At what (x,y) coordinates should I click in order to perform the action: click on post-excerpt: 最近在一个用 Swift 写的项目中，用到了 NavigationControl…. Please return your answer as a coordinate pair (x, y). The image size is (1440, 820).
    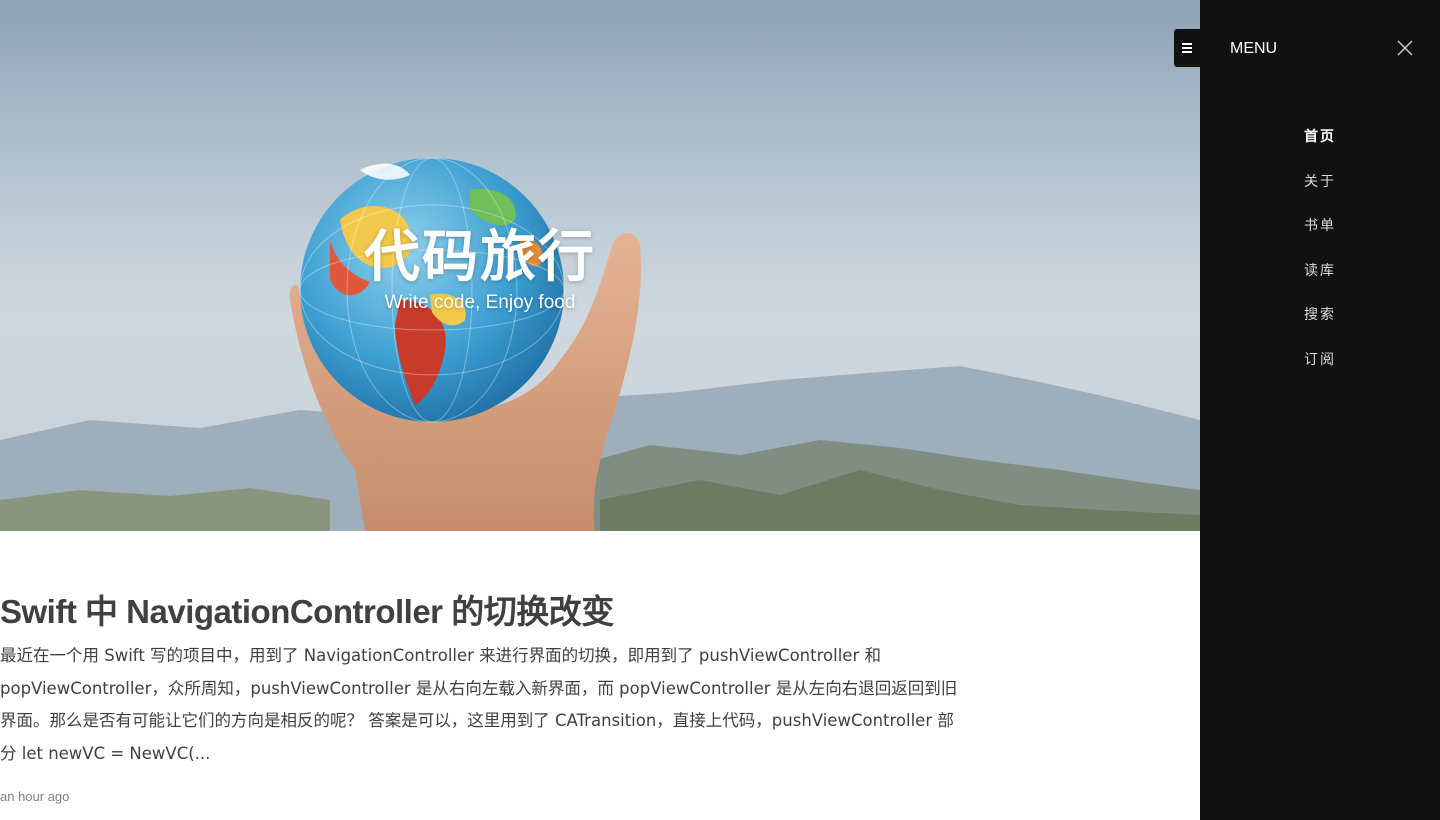
    Looking at the image, I should click on (479, 704).